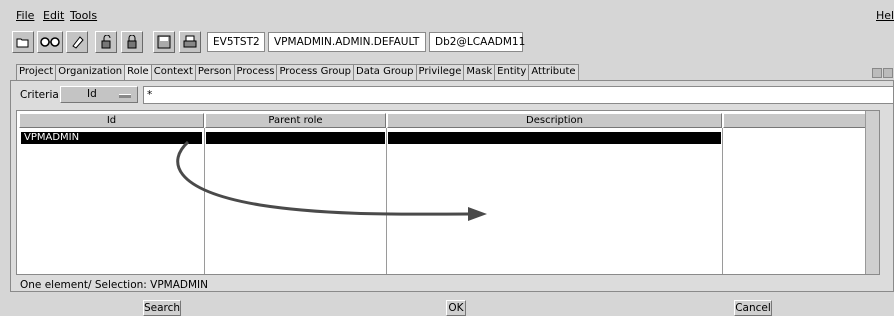  I want to click on cancel-button: Cancel, so click(753, 308).